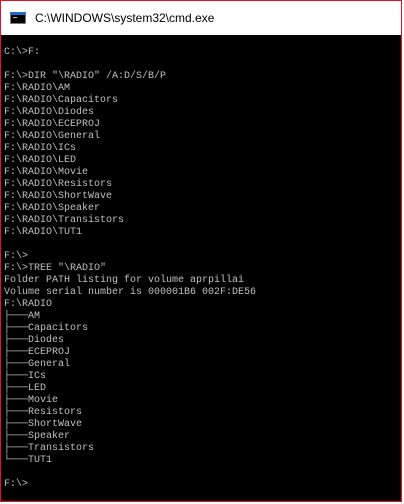  Describe the element at coordinates (58, 196) in the screenshot. I see `console-line: F:\RADIO\ShortWave` at that location.